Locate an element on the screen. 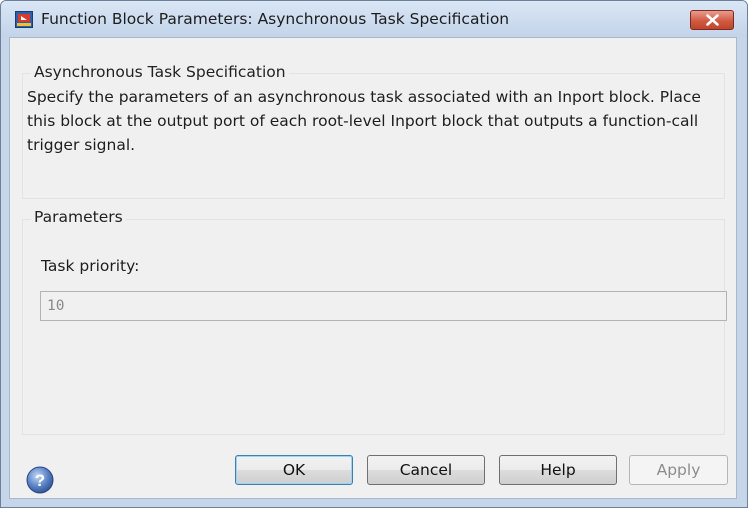 The image size is (748, 508). description-group-title: Asynchronous Task Specification is located at coordinates (160, 72).